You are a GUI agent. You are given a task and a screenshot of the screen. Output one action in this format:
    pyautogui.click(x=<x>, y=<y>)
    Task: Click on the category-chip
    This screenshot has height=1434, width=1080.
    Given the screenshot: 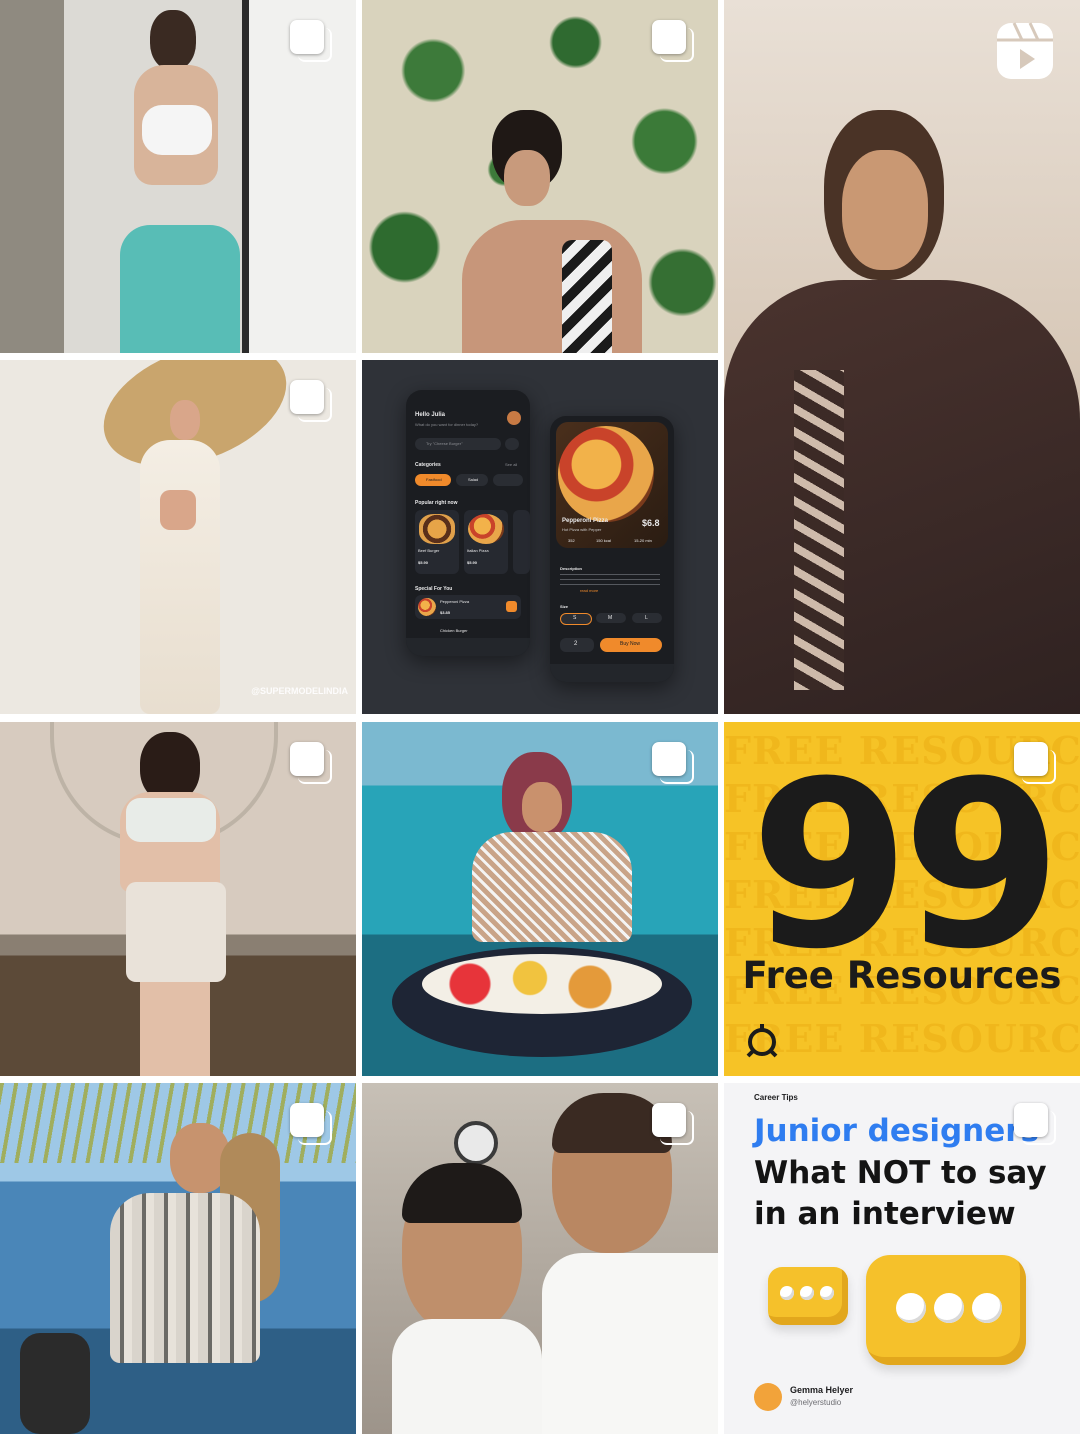 What is the action you would take?
    pyautogui.click(x=508, y=480)
    